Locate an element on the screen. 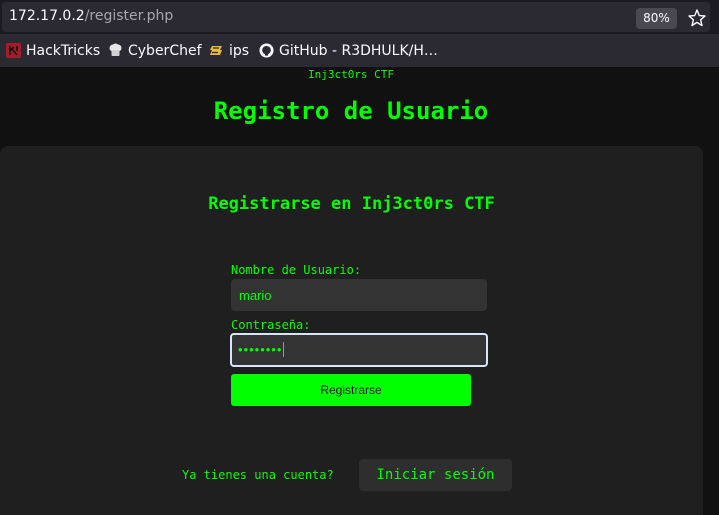  username-label: Nombre de Usuario: is located at coordinates (296, 270).